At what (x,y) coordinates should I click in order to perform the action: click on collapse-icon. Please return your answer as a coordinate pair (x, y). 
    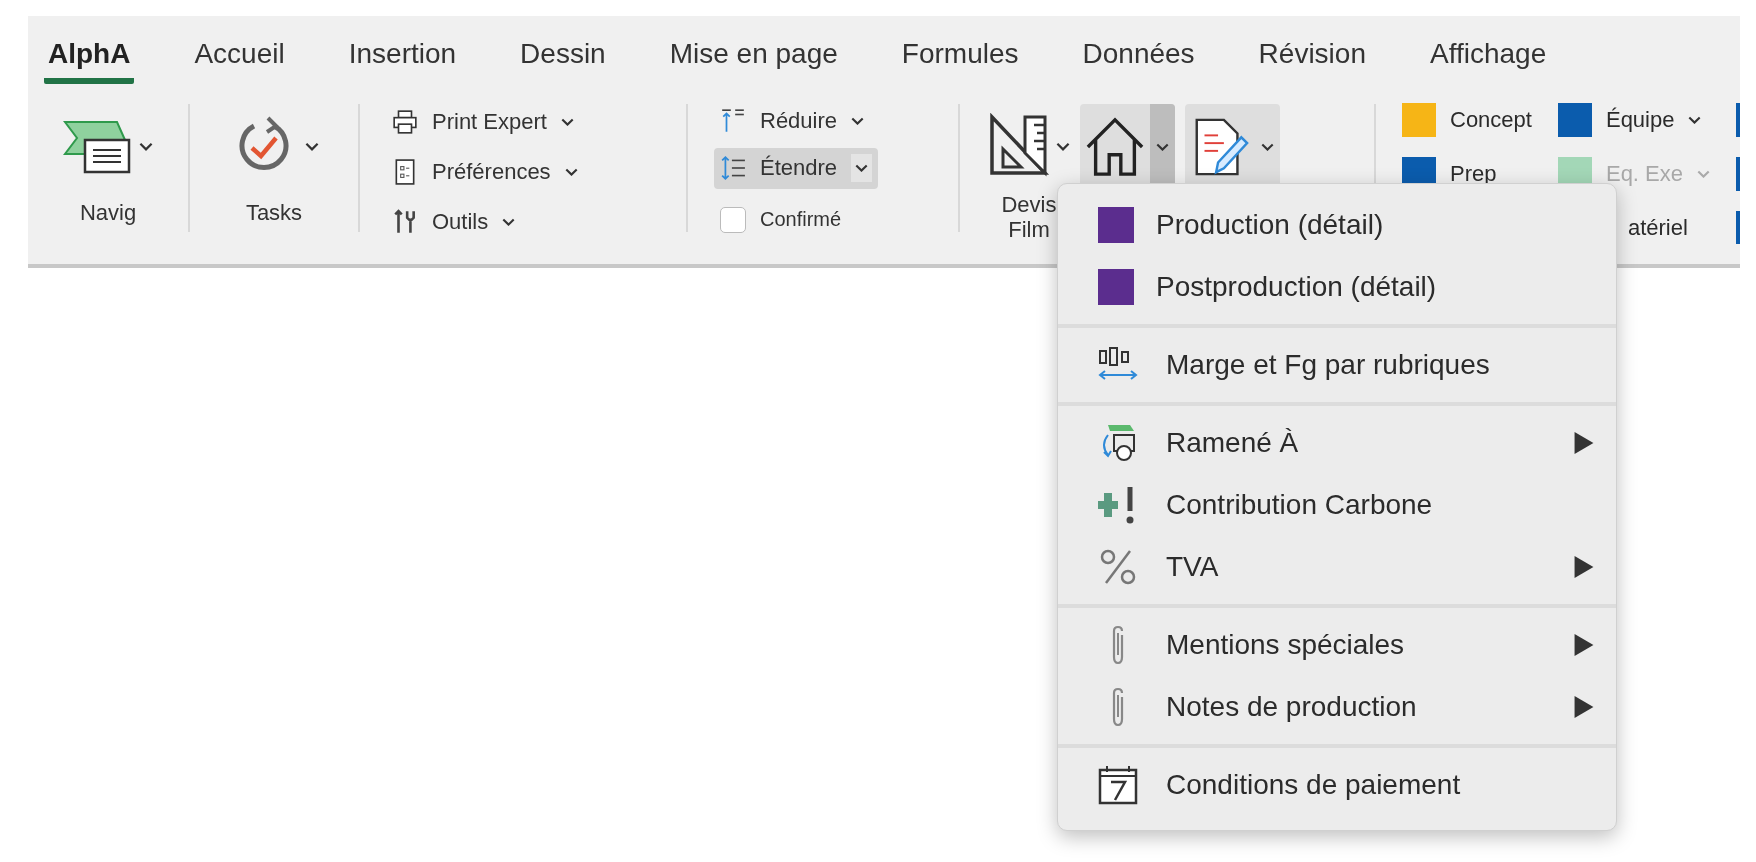
    Looking at the image, I should click on (733, 120).